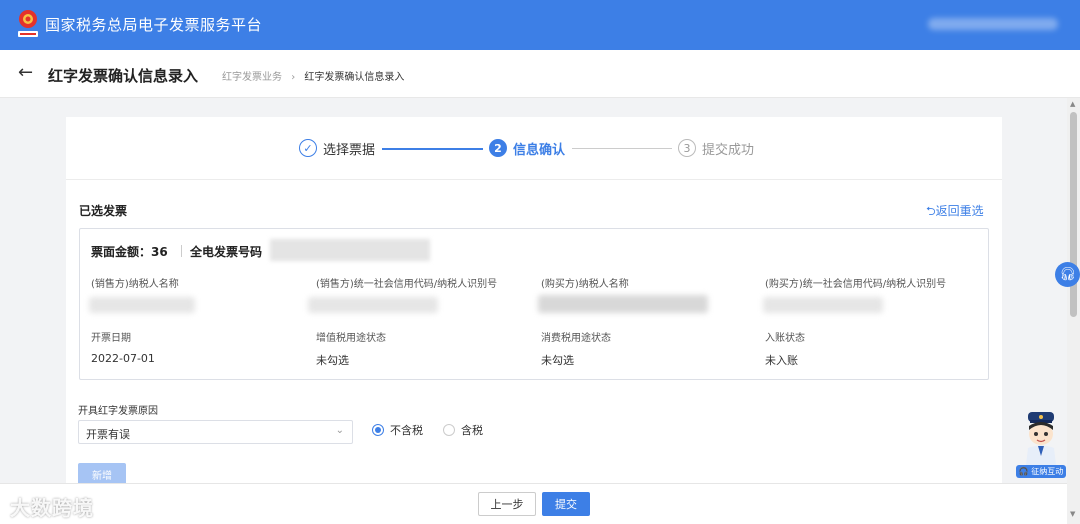 Image resolution: width=1080 pixels, height=524 pixels. Describe the element at coordinates (1041, 438) in the screenshot. I see `assistant-avatar-icon` at that location.